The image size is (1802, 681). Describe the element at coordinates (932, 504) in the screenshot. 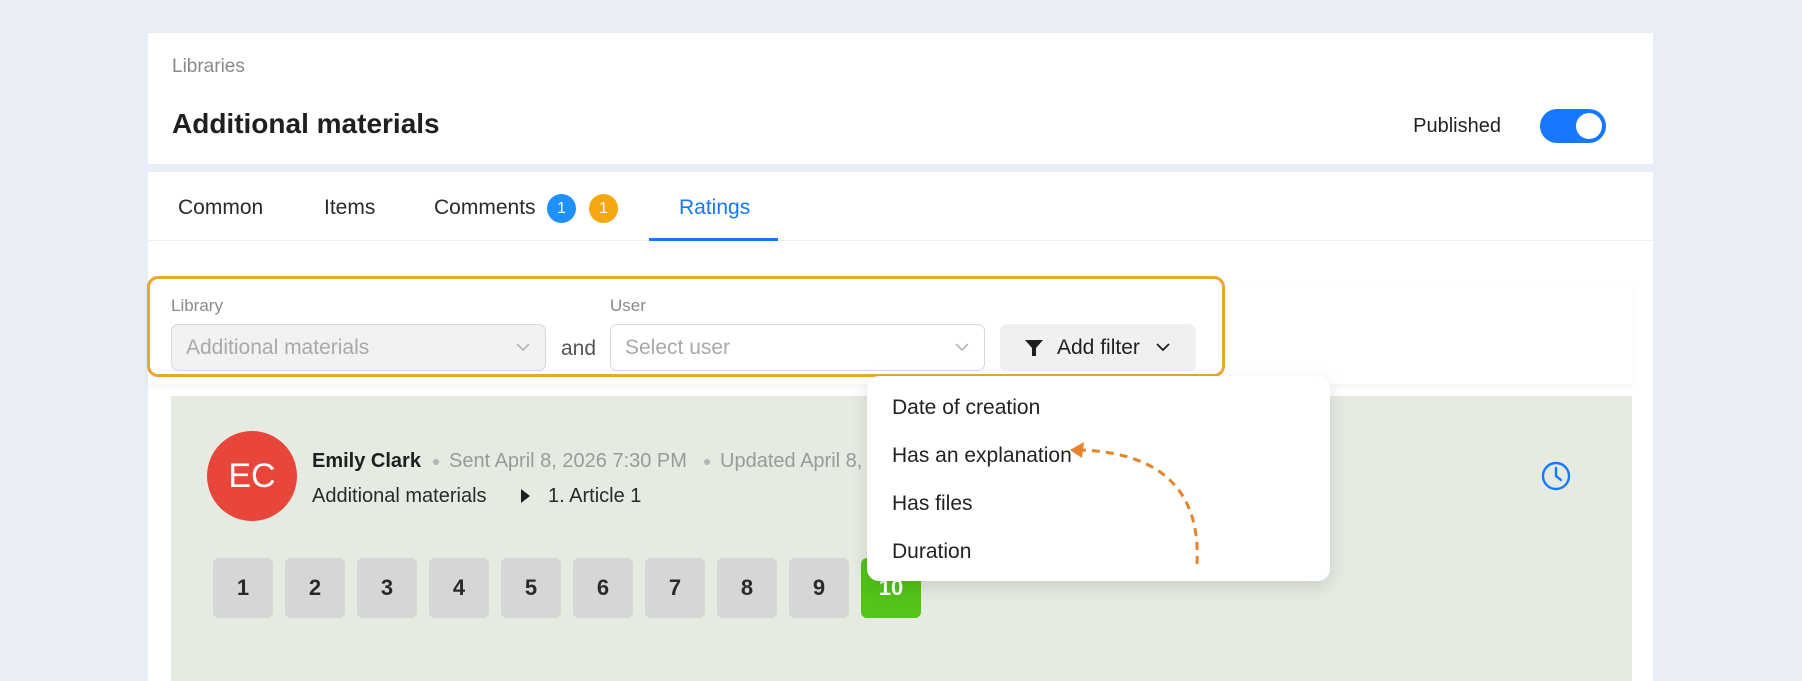

I see `menu-item-has-files: Has files` at that location.